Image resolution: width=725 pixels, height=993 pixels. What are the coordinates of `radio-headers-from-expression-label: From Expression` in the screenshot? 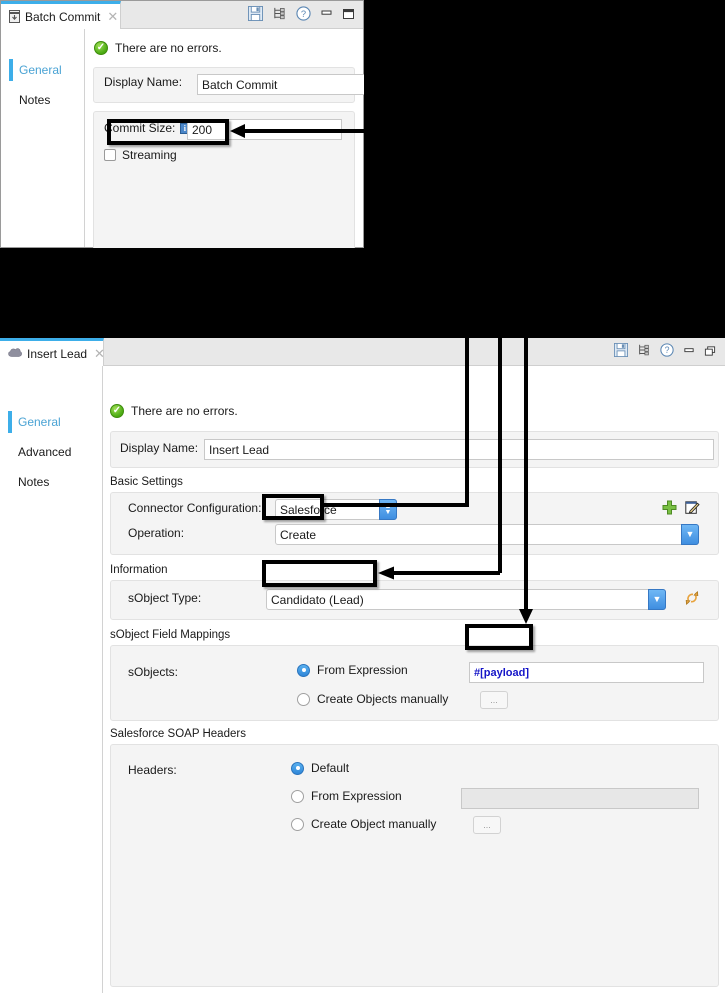 It's located at (356, 796).